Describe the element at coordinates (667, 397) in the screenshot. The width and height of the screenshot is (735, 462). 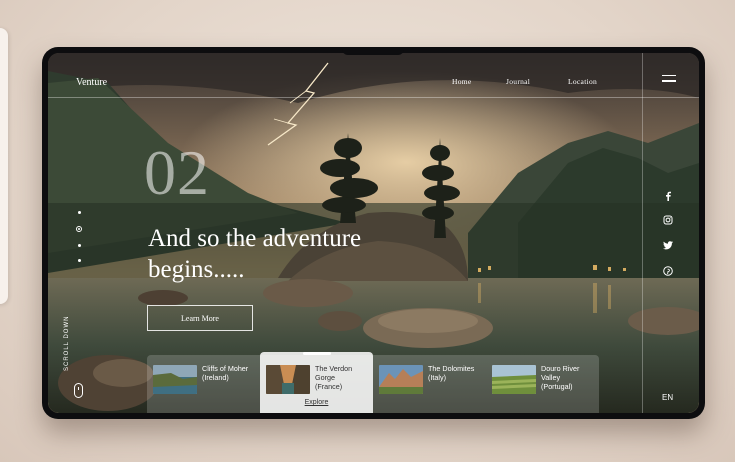
I see `language-selector: EN` at that location.